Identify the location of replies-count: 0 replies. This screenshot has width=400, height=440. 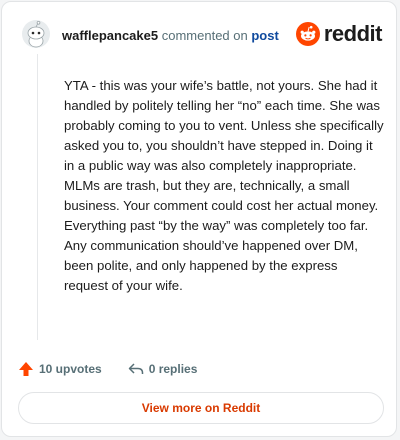
(173, 369).